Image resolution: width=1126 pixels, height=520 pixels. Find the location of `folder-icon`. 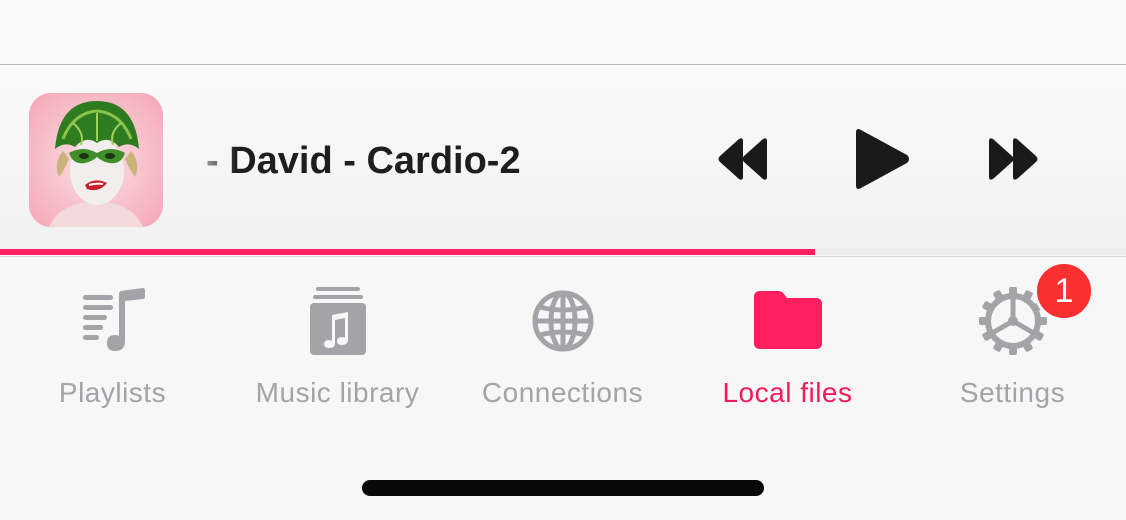

folder-icon is located at coordinates (787, 320).